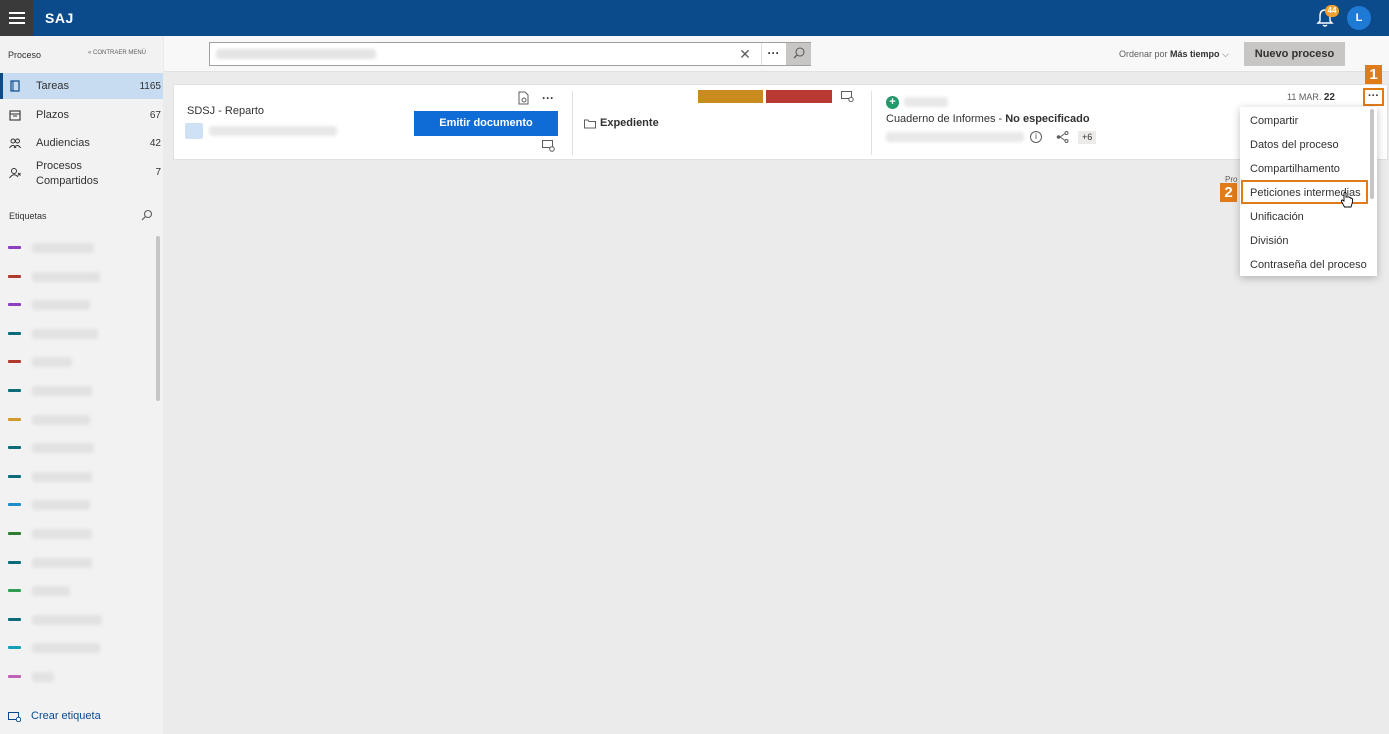 The image size is (1389, 734). I want to click on hand-cursor-icon, so click(1346, 200).